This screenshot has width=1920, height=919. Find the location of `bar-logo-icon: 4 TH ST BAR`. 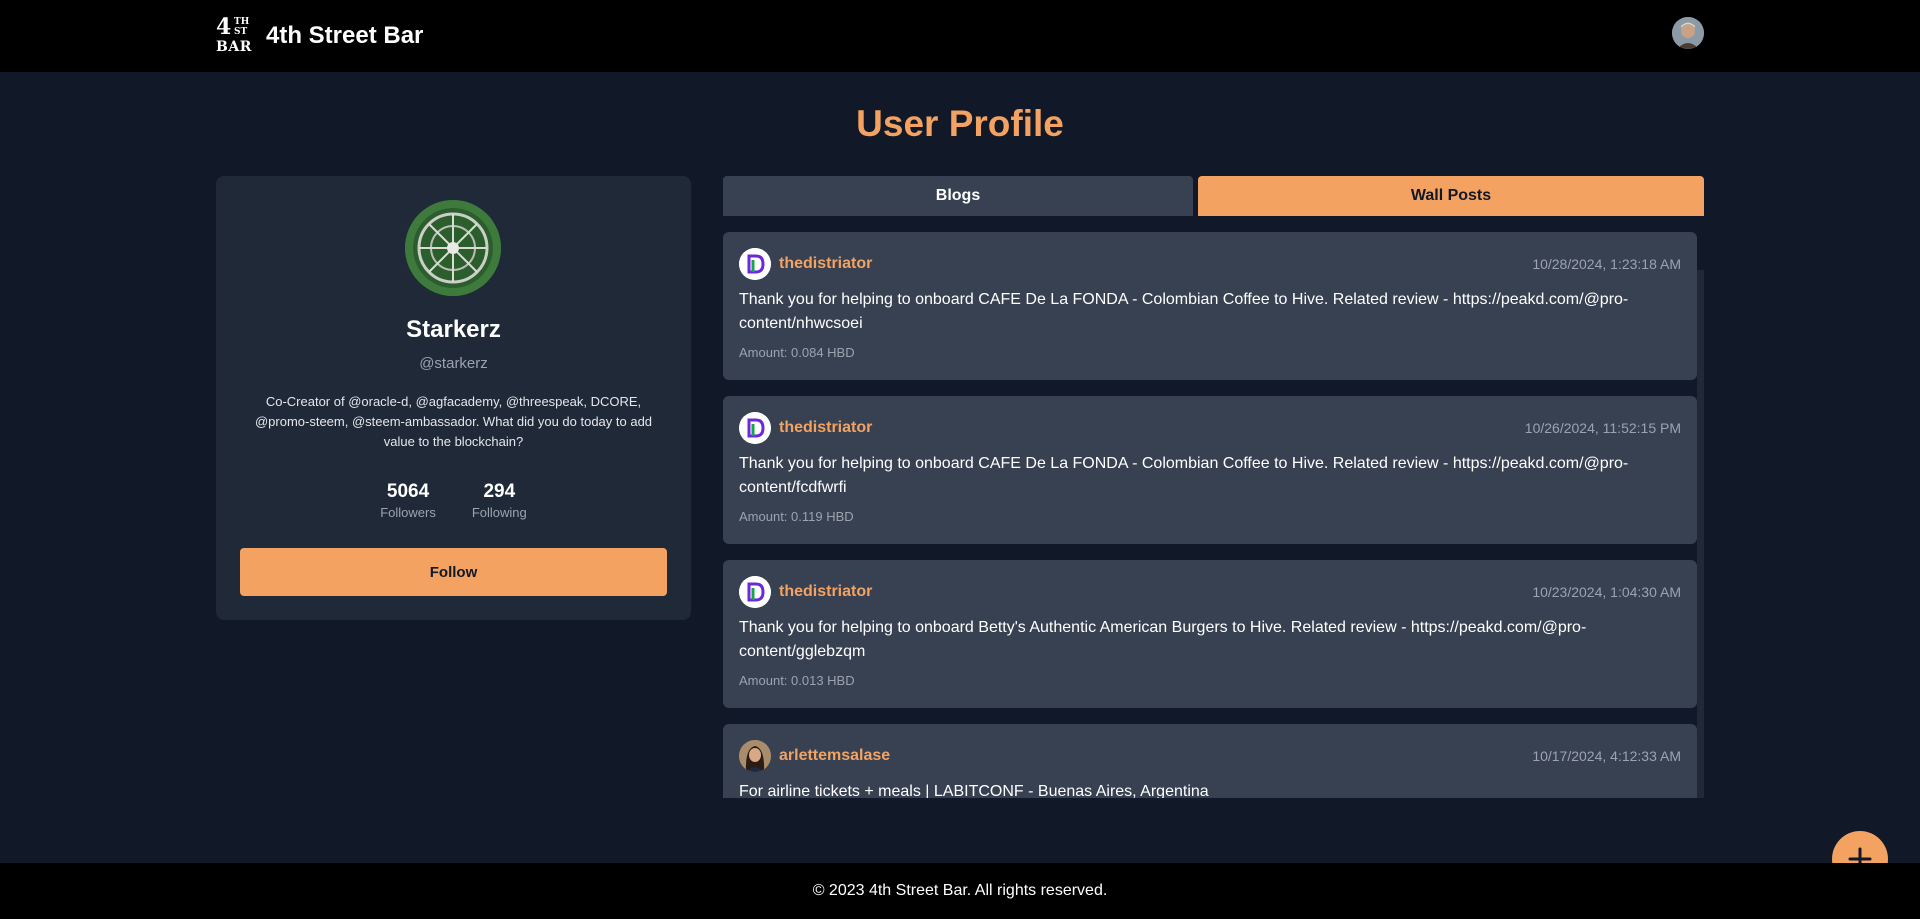

bar-logo-icon: 4 TH ST BAR is located at coordinates (234, 34).